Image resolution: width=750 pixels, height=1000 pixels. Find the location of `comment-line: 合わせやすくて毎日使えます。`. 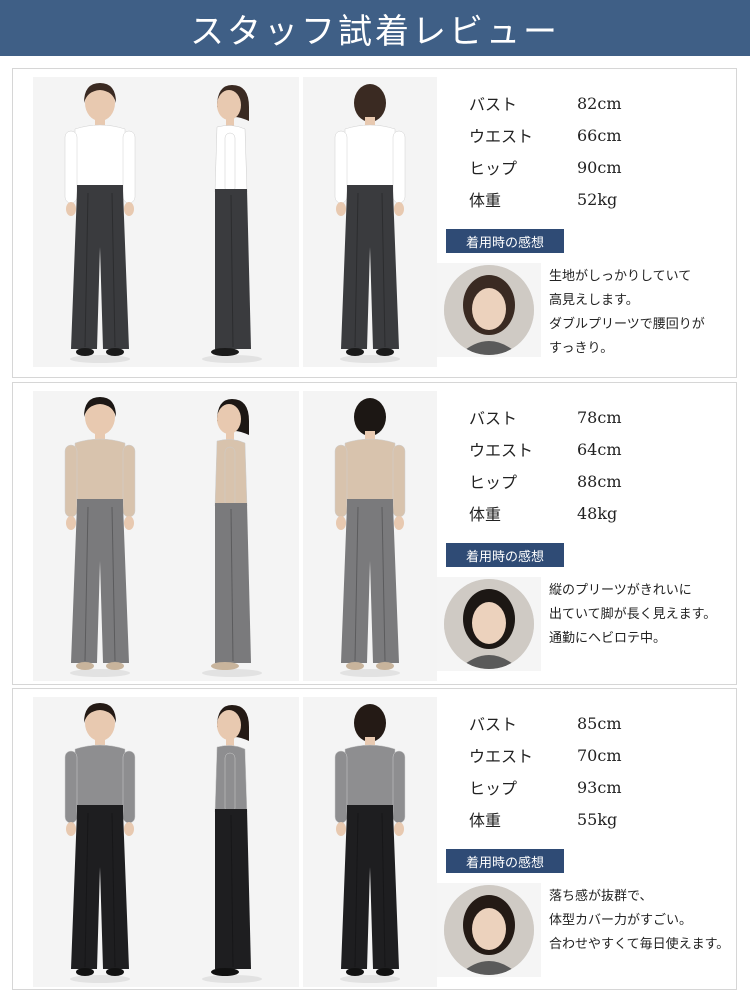

comment-line: 合わせやすくて毎日使えます。 is located at coordinates (639, 944).